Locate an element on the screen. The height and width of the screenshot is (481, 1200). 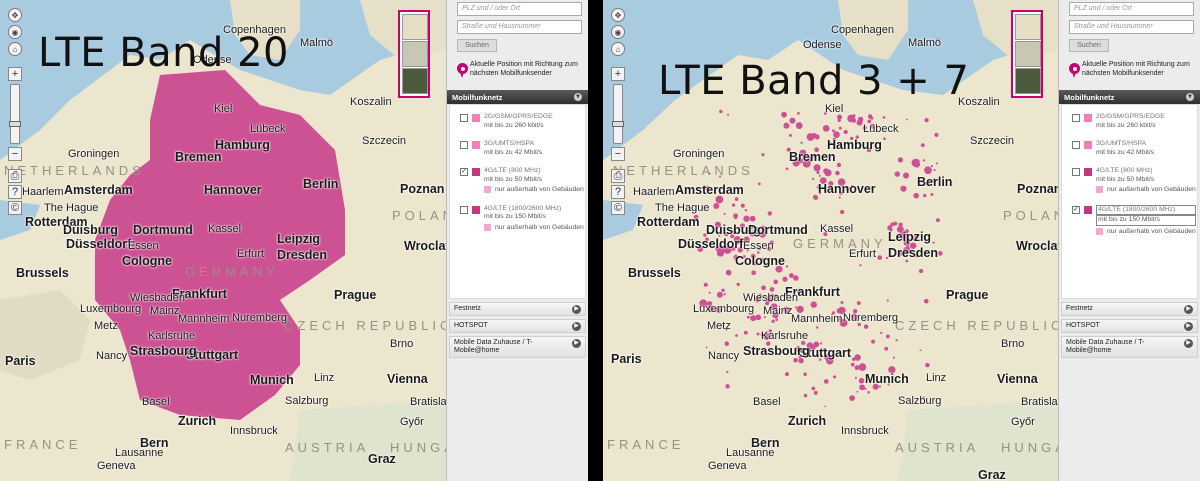
city-label: Hamburg is located at coordinates (242, 145).